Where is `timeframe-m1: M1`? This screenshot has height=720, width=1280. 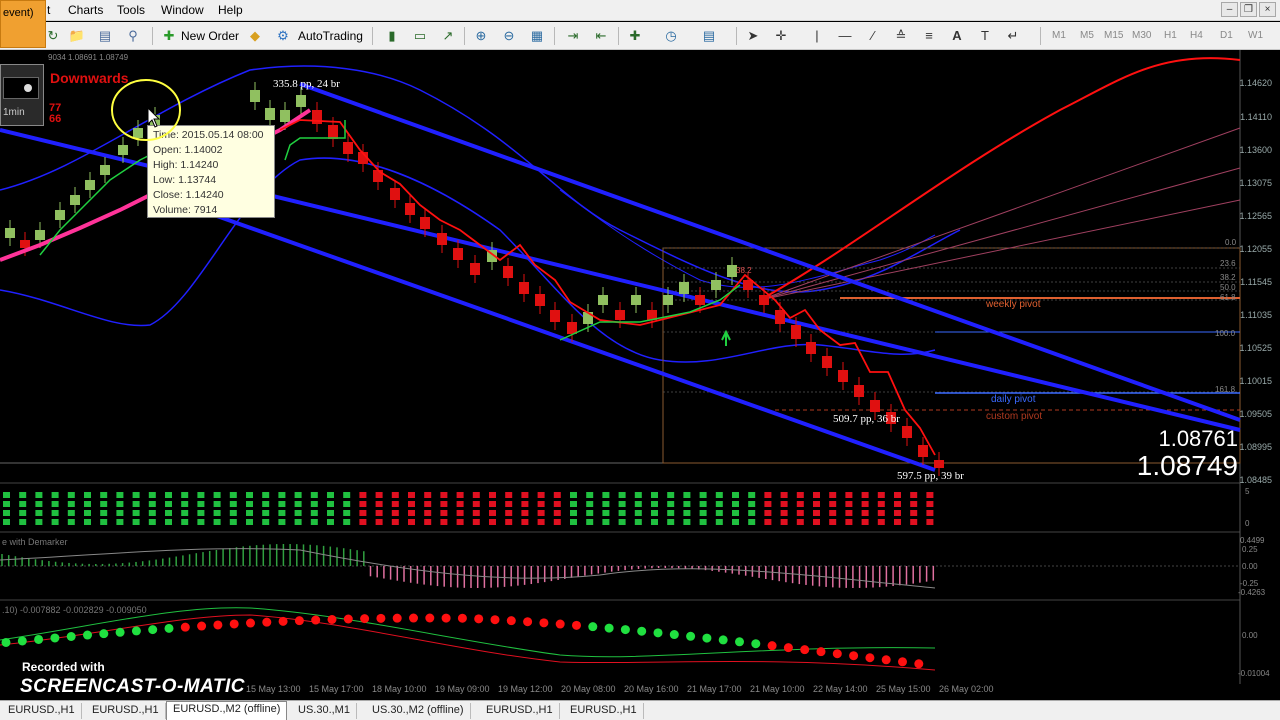
timeframe-m1: M1 is located at coordinates (1059, 35).